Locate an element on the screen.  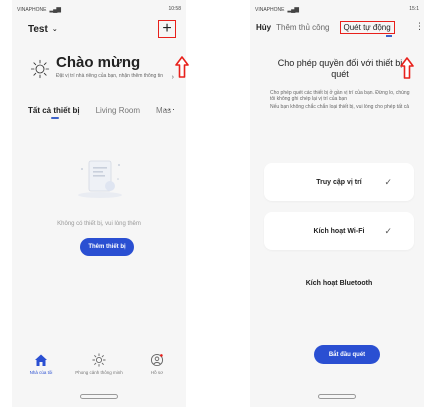
room-tabs: Tất cả thiết bị Living Room Mas ··· is located at coordinates (99, 110).